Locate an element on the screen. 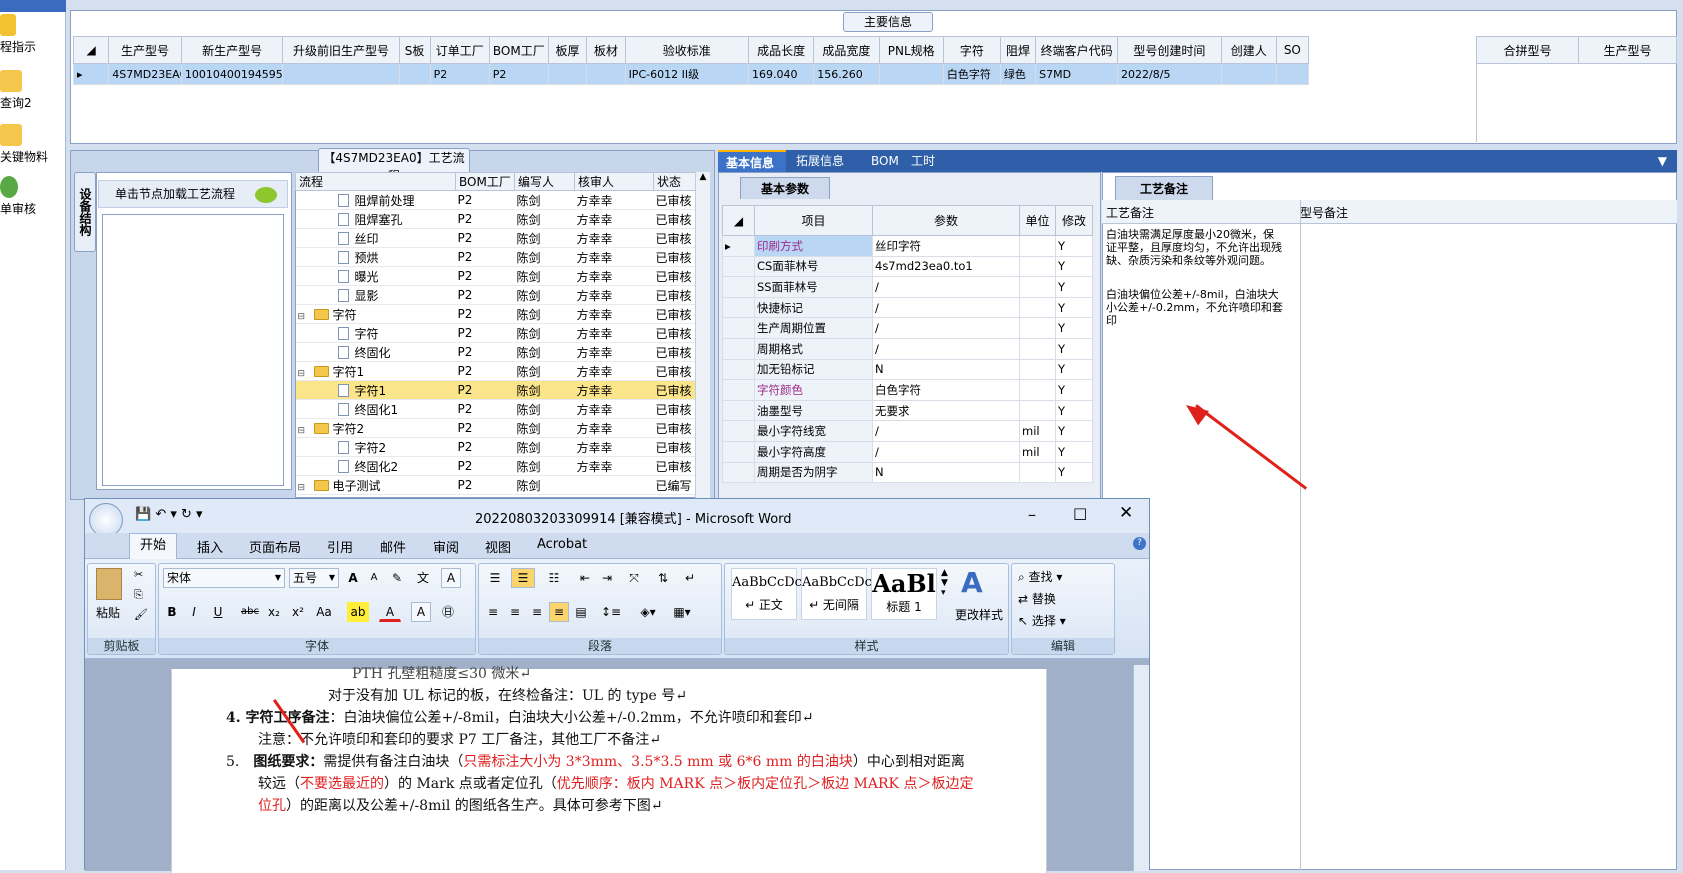 This screenshot has width=1683, height=873. main-cell: 白色字符 is located at coordinates (971, 74).